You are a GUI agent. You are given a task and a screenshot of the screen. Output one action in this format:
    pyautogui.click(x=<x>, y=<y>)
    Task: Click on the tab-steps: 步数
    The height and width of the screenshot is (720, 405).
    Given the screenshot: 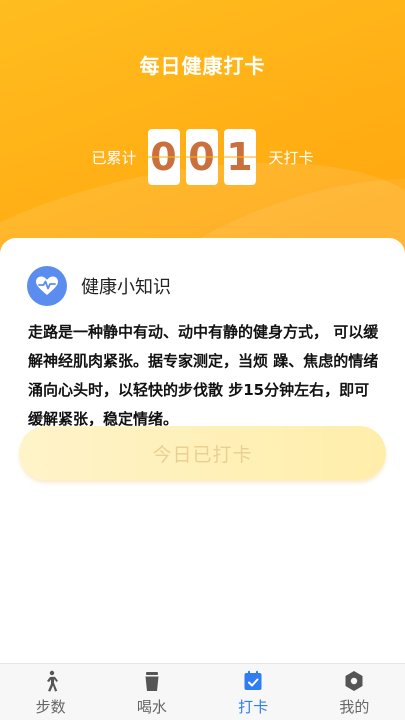 What is the action you would take?
    pyautogui.click(x=50, y=692)
    